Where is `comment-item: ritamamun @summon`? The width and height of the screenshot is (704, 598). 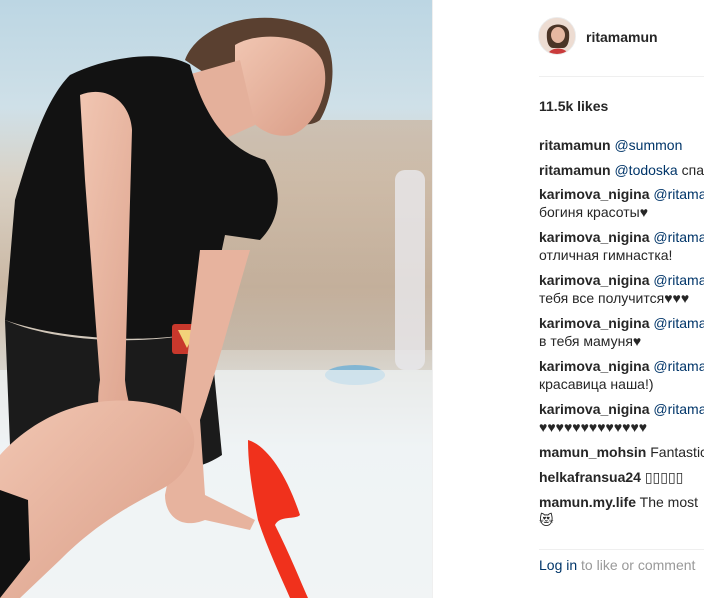
comment-item: ritamamun @summon is located at coordinates (610, 145).